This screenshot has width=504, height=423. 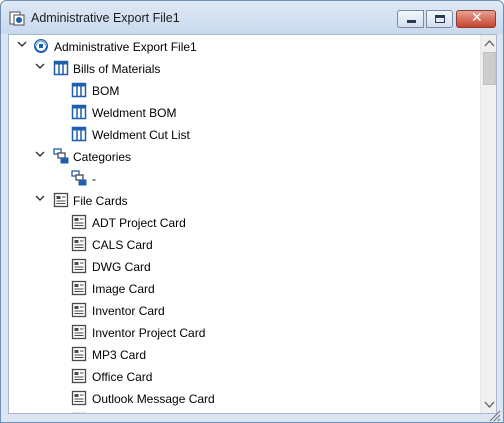 I want to click on minimize-icon, so click(x=411, y=21).